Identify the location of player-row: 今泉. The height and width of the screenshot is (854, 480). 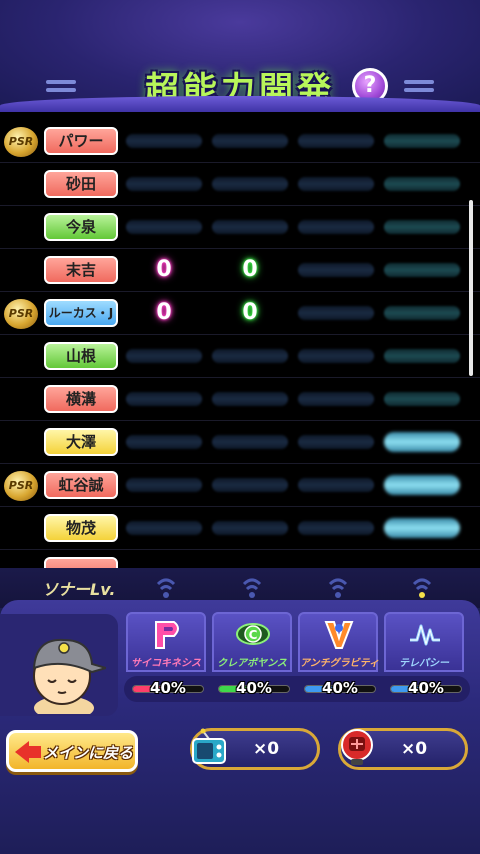
(240, 227).